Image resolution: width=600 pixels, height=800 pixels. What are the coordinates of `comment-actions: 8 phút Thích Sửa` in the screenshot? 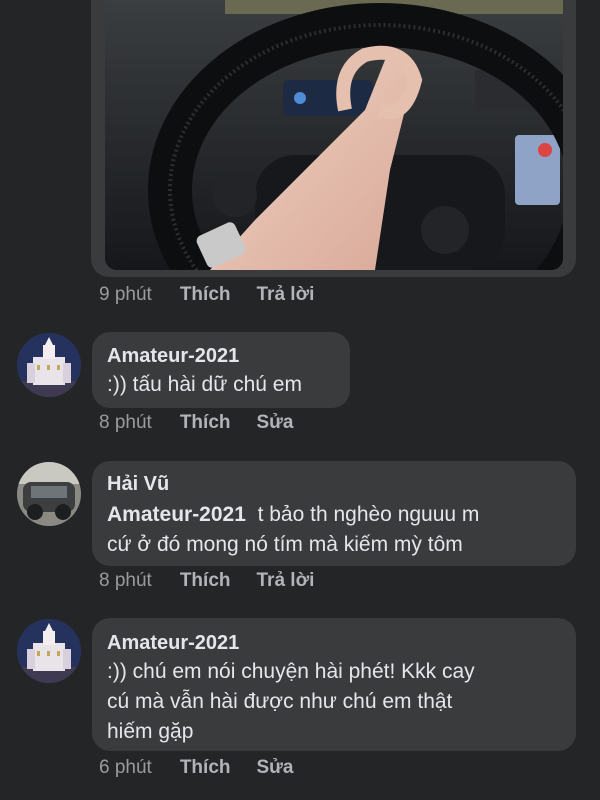 It's located at (209, 423).